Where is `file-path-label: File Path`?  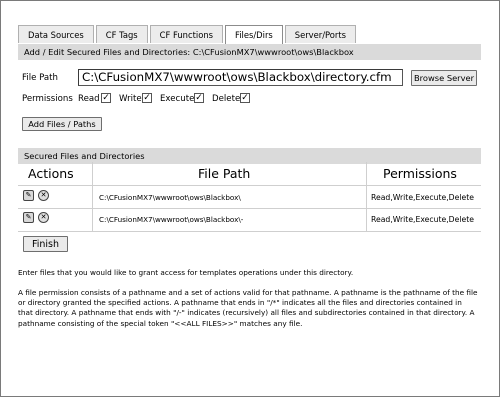
file-path-label: File Path is located at coordinates (40, 78).